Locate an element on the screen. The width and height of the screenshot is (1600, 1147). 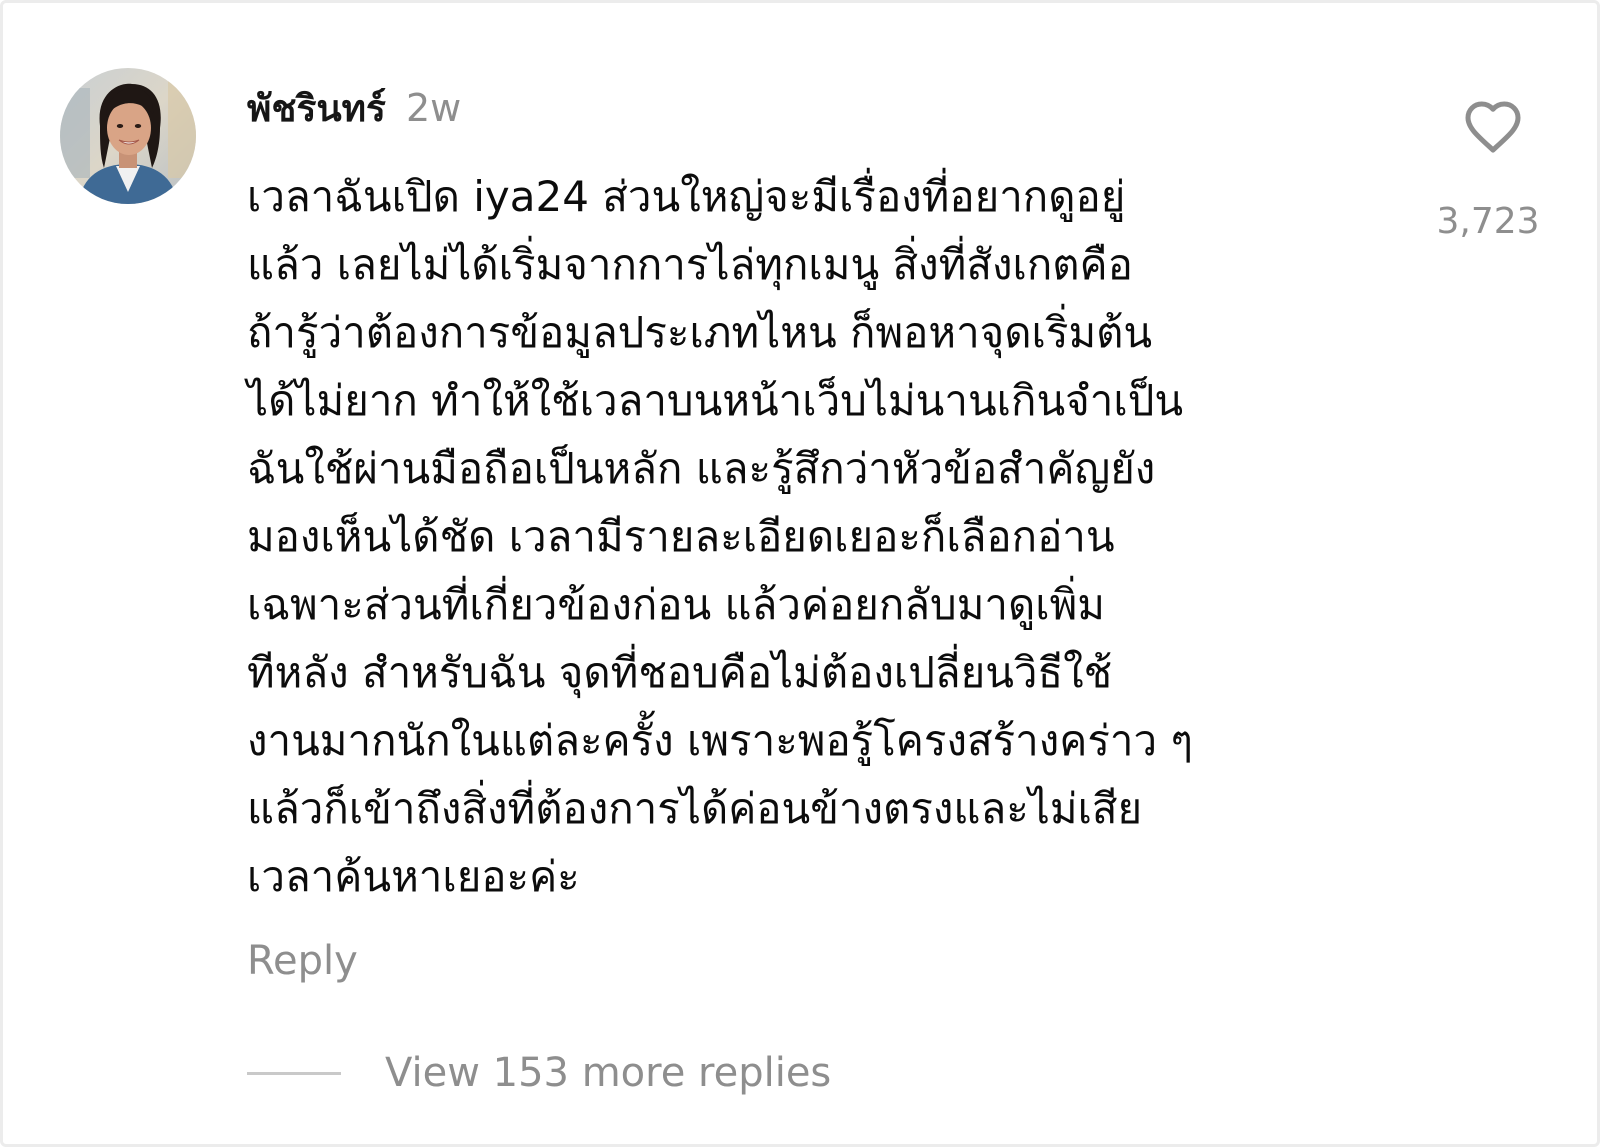
view-replies-button: View 153 more replies is located at coordinates (539, 1073).